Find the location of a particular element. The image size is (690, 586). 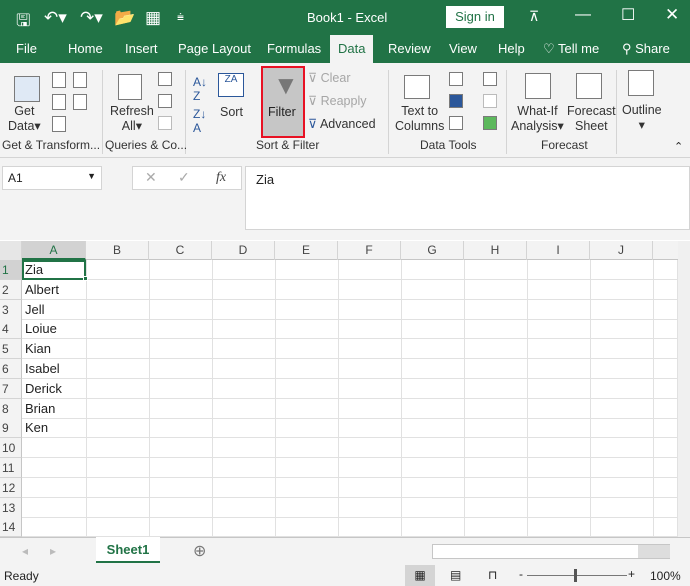

tab-file: File is located at coordinates (26, 48).